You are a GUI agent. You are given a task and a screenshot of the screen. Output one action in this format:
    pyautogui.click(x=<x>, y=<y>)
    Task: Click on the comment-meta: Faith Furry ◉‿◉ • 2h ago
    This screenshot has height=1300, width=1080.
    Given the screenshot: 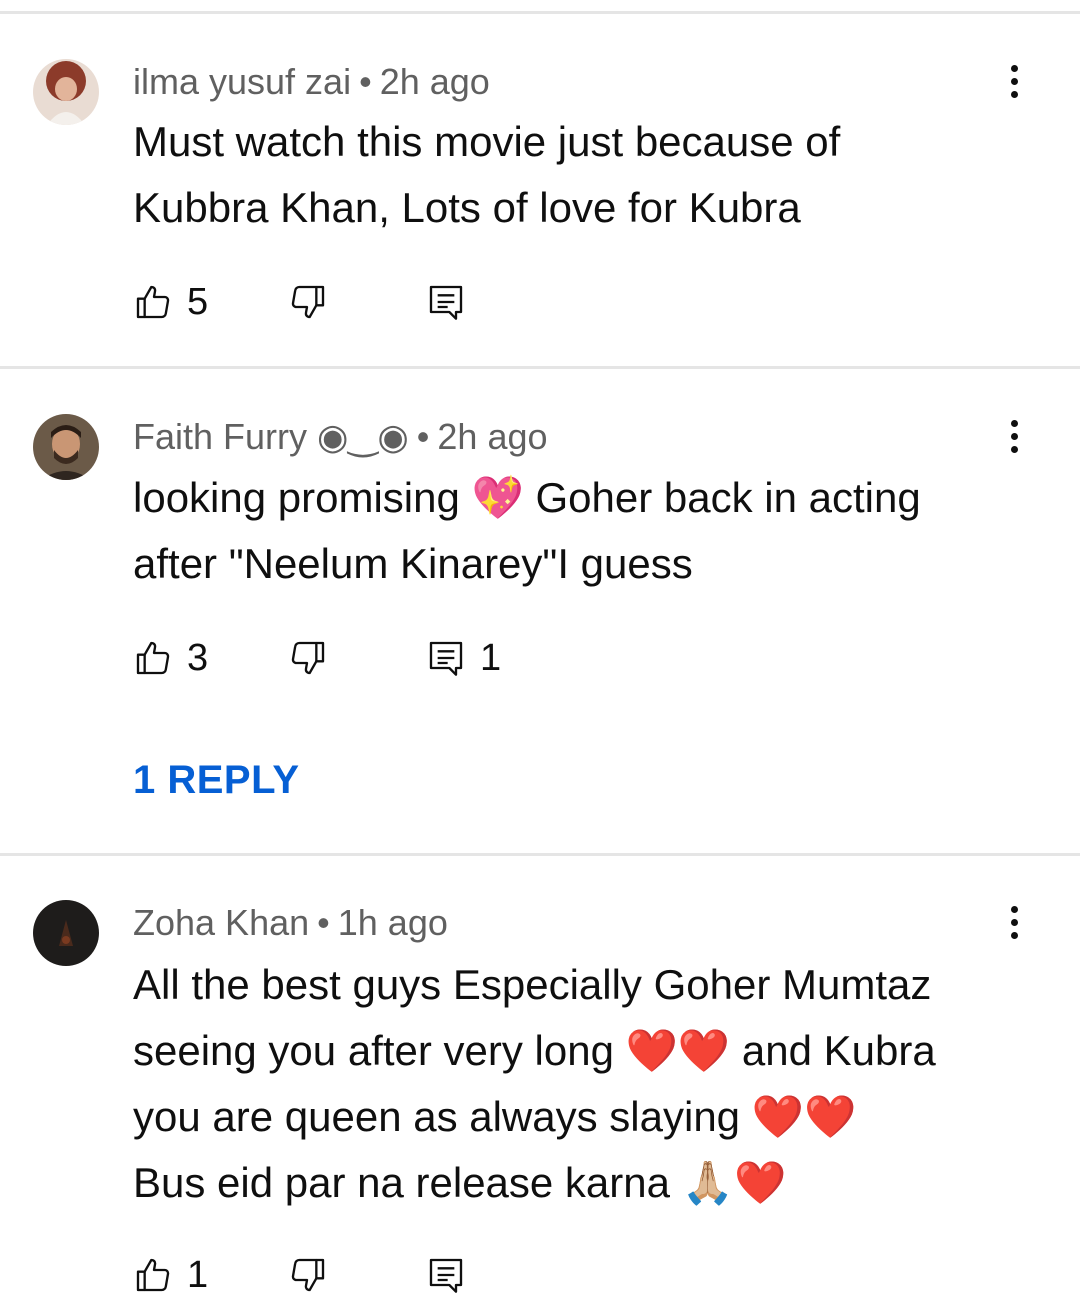 What is the action you would take?
    pyautogui.click(x=340, y=437)
    